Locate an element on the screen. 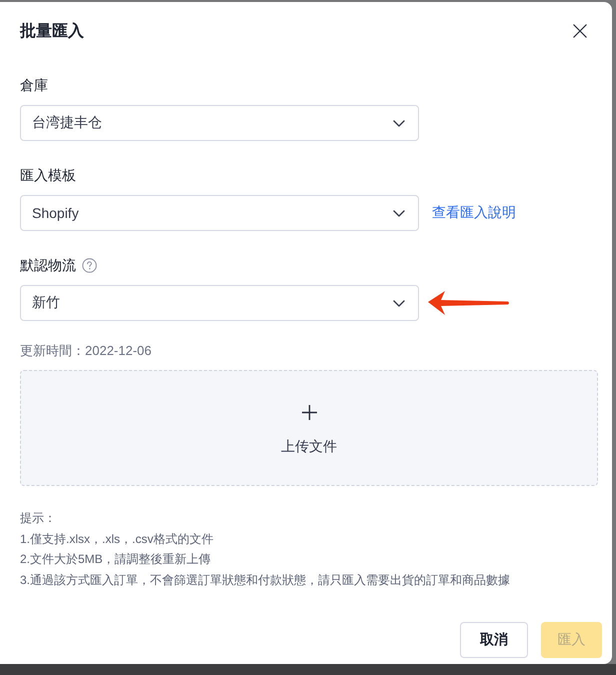 This screenshot has width=616, height=675. hint-line: 2.文件大於5MB，請調整後重新上傳 is located at coordinates (115, 559).